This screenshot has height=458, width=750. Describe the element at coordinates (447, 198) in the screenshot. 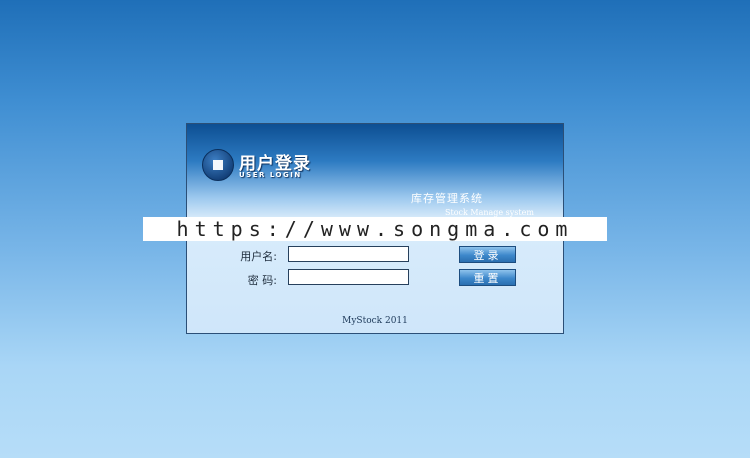

I see `system-name: 库存管理系统` at that location.